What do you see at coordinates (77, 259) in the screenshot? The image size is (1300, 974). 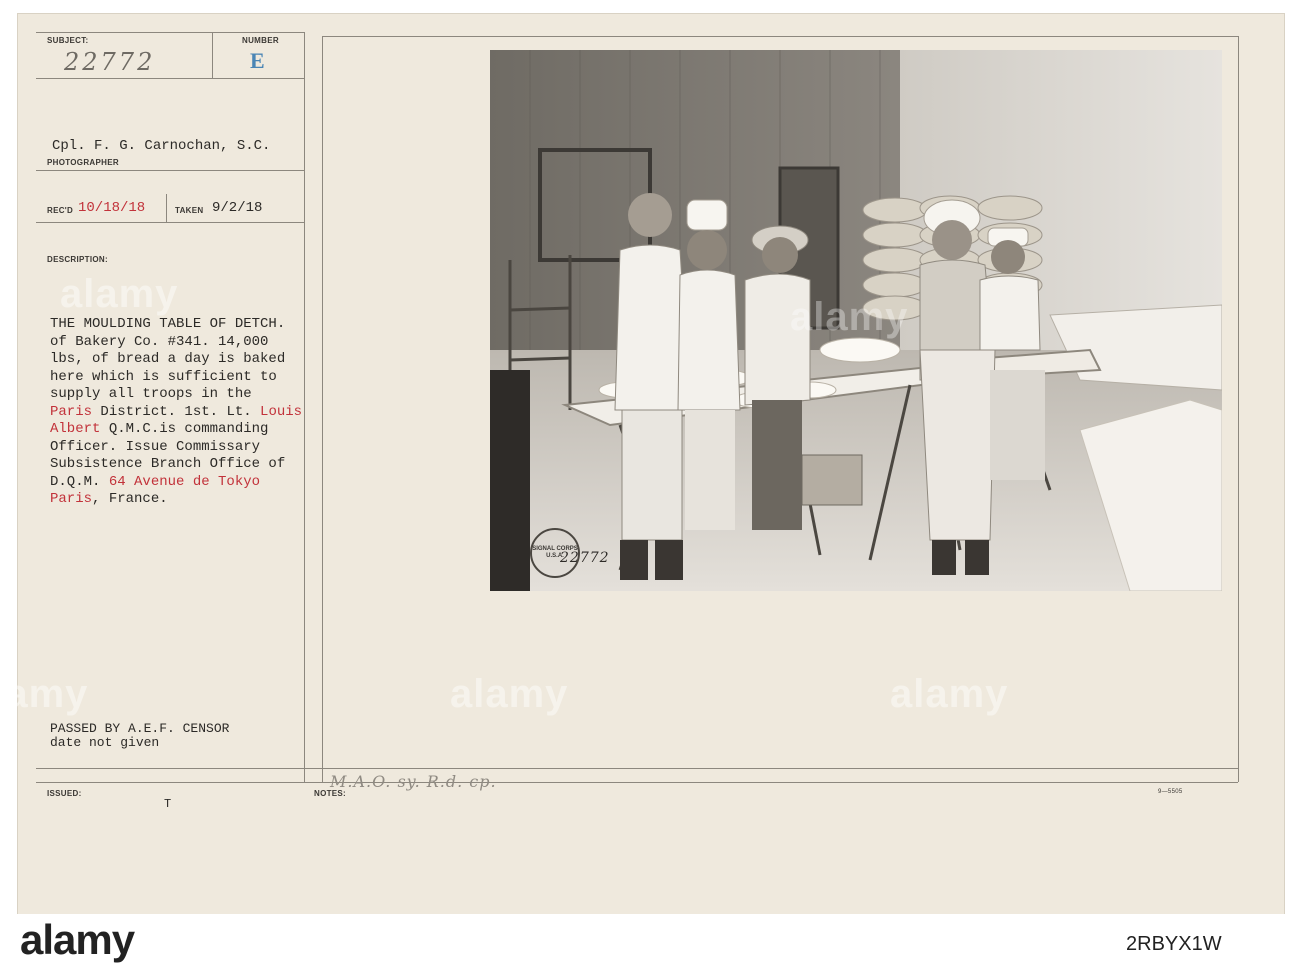 I see `description-label: DESCRIPTION:` at bounding box center [77, 259].